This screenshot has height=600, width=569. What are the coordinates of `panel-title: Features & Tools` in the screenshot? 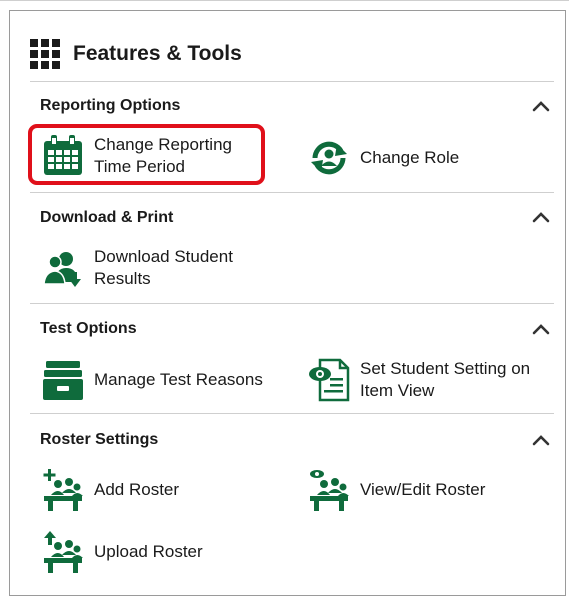 It's located at (157, 53).